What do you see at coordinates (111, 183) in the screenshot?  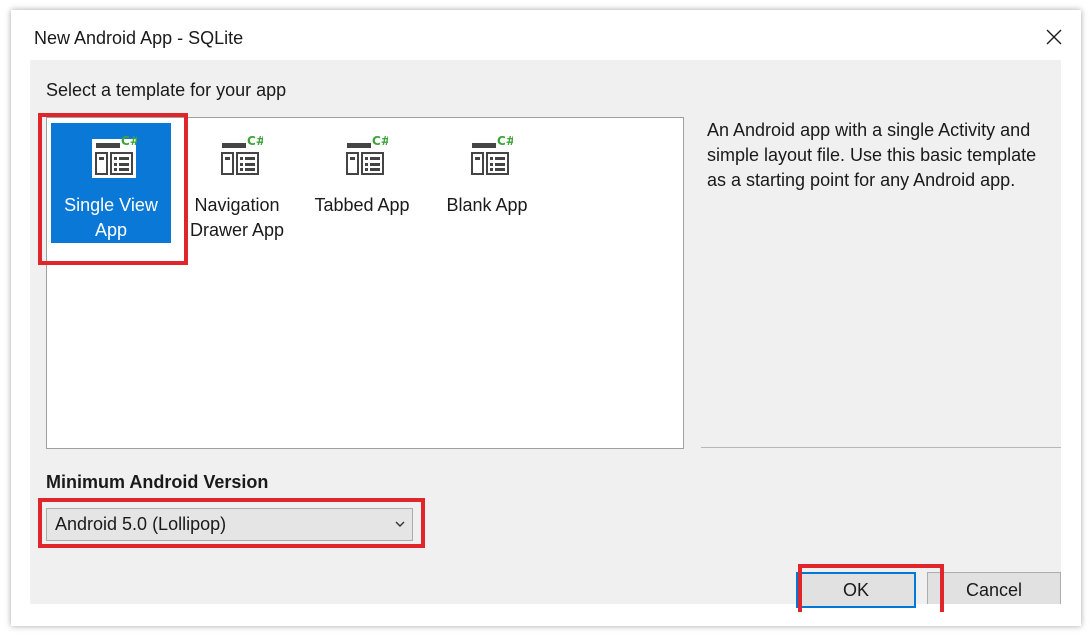 I see `template-single-view-app: C# Single View App` at bounding box center [111, 183].